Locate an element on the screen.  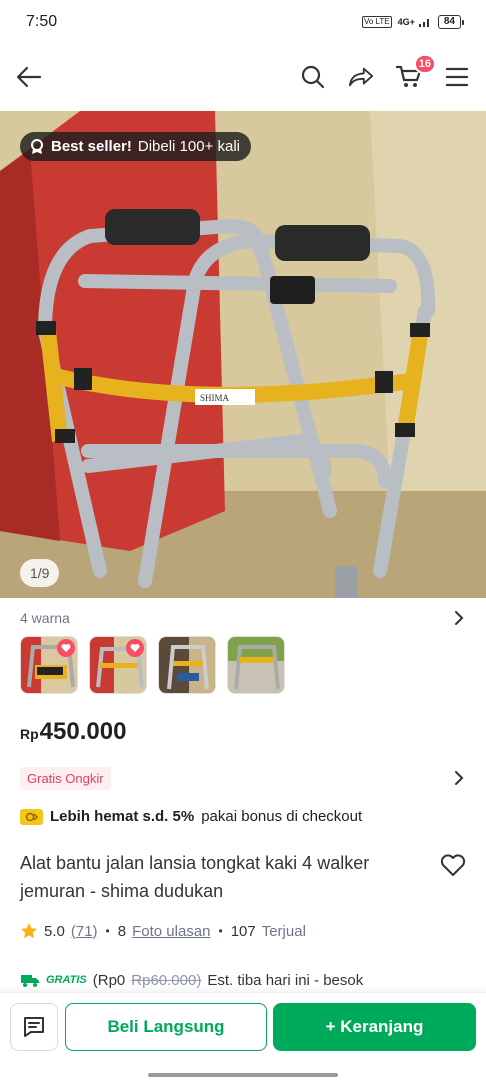
search-icon is located at coordinates (313, 77).